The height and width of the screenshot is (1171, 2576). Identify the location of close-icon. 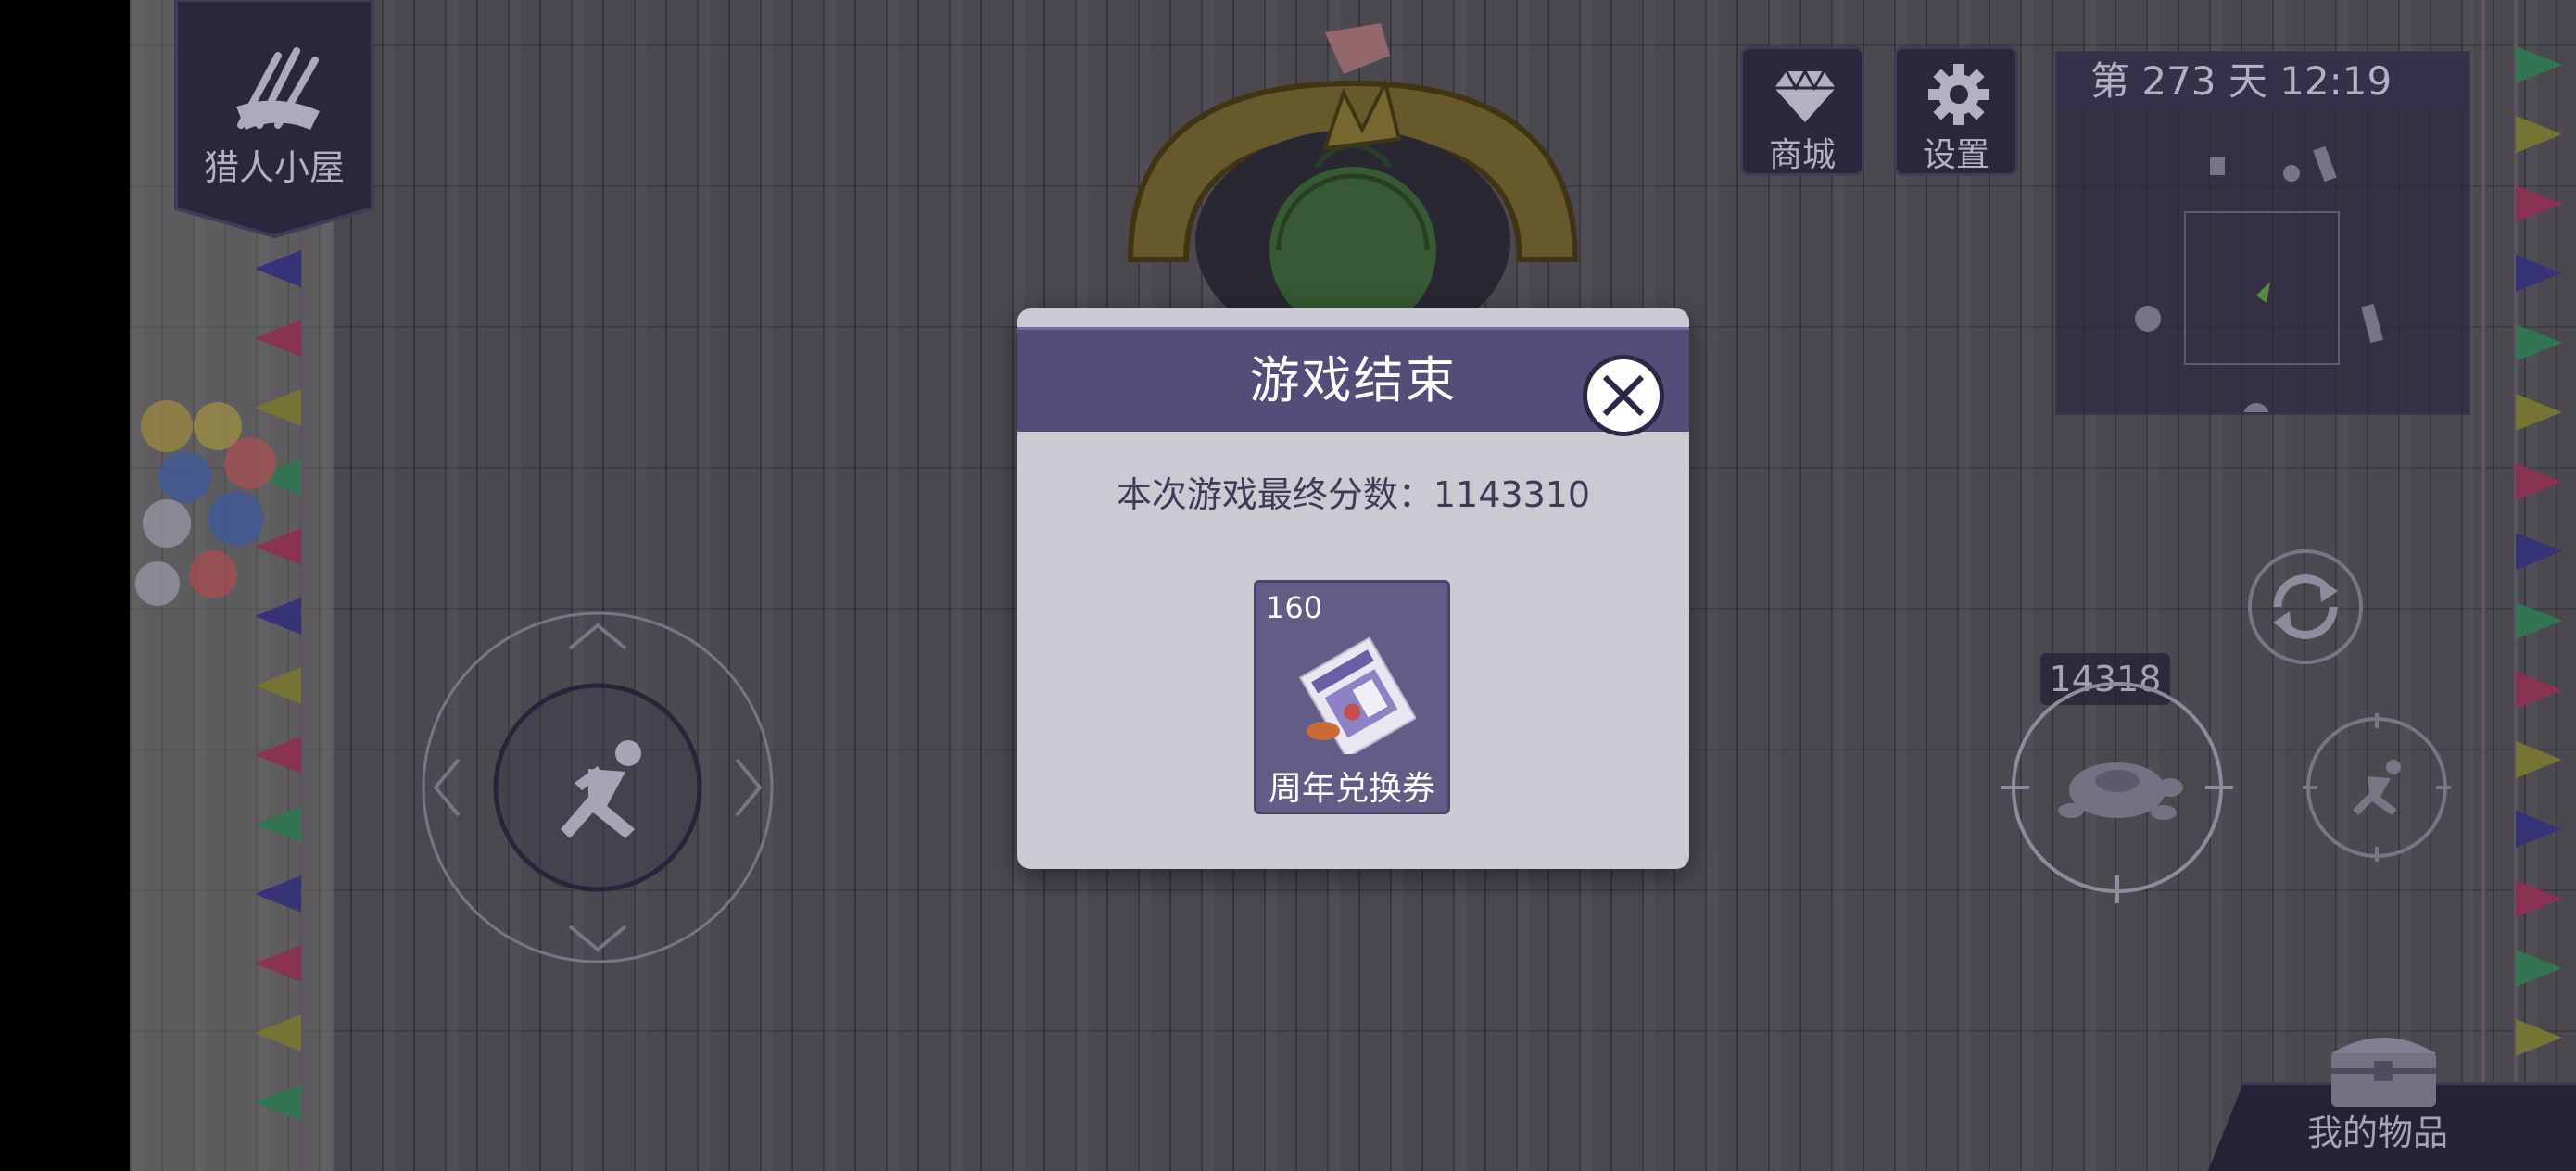
(1623, 396).